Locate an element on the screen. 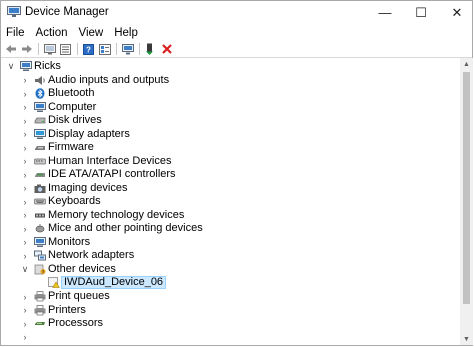 The width and height of the screenshot is (474, 347). tree-item-processors: › Processors is located at coordinates (231, 323).